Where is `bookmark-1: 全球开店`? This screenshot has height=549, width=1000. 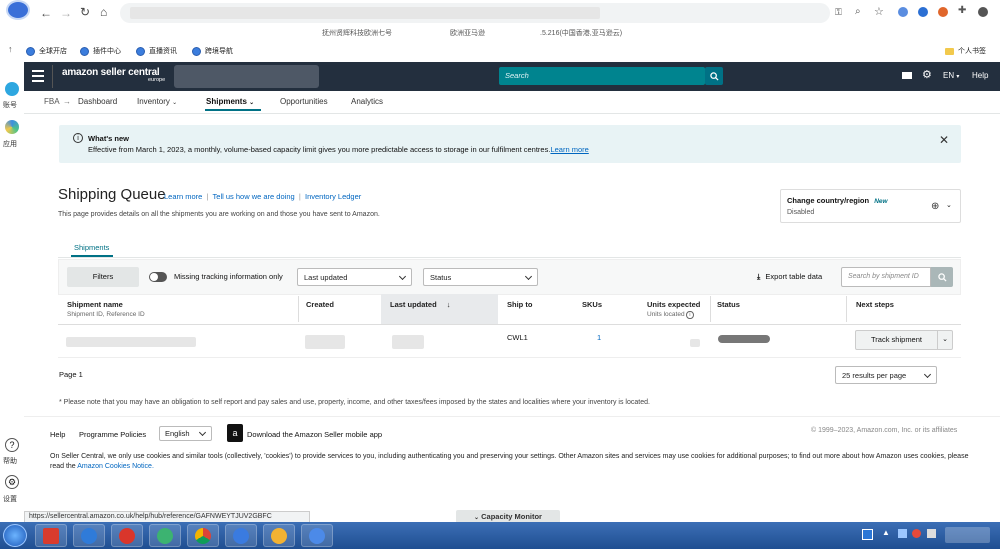 bookmark-1: 全球开店 is located at coordinates (46, 51).